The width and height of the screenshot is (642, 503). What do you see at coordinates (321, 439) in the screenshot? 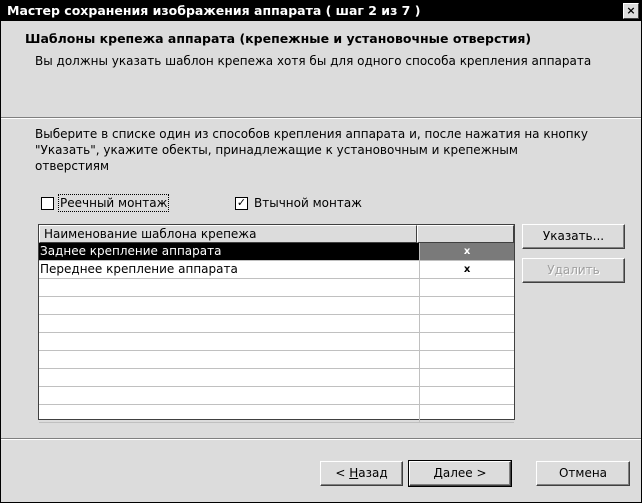
I see `footer-divider` at bounding box center [321, 439].